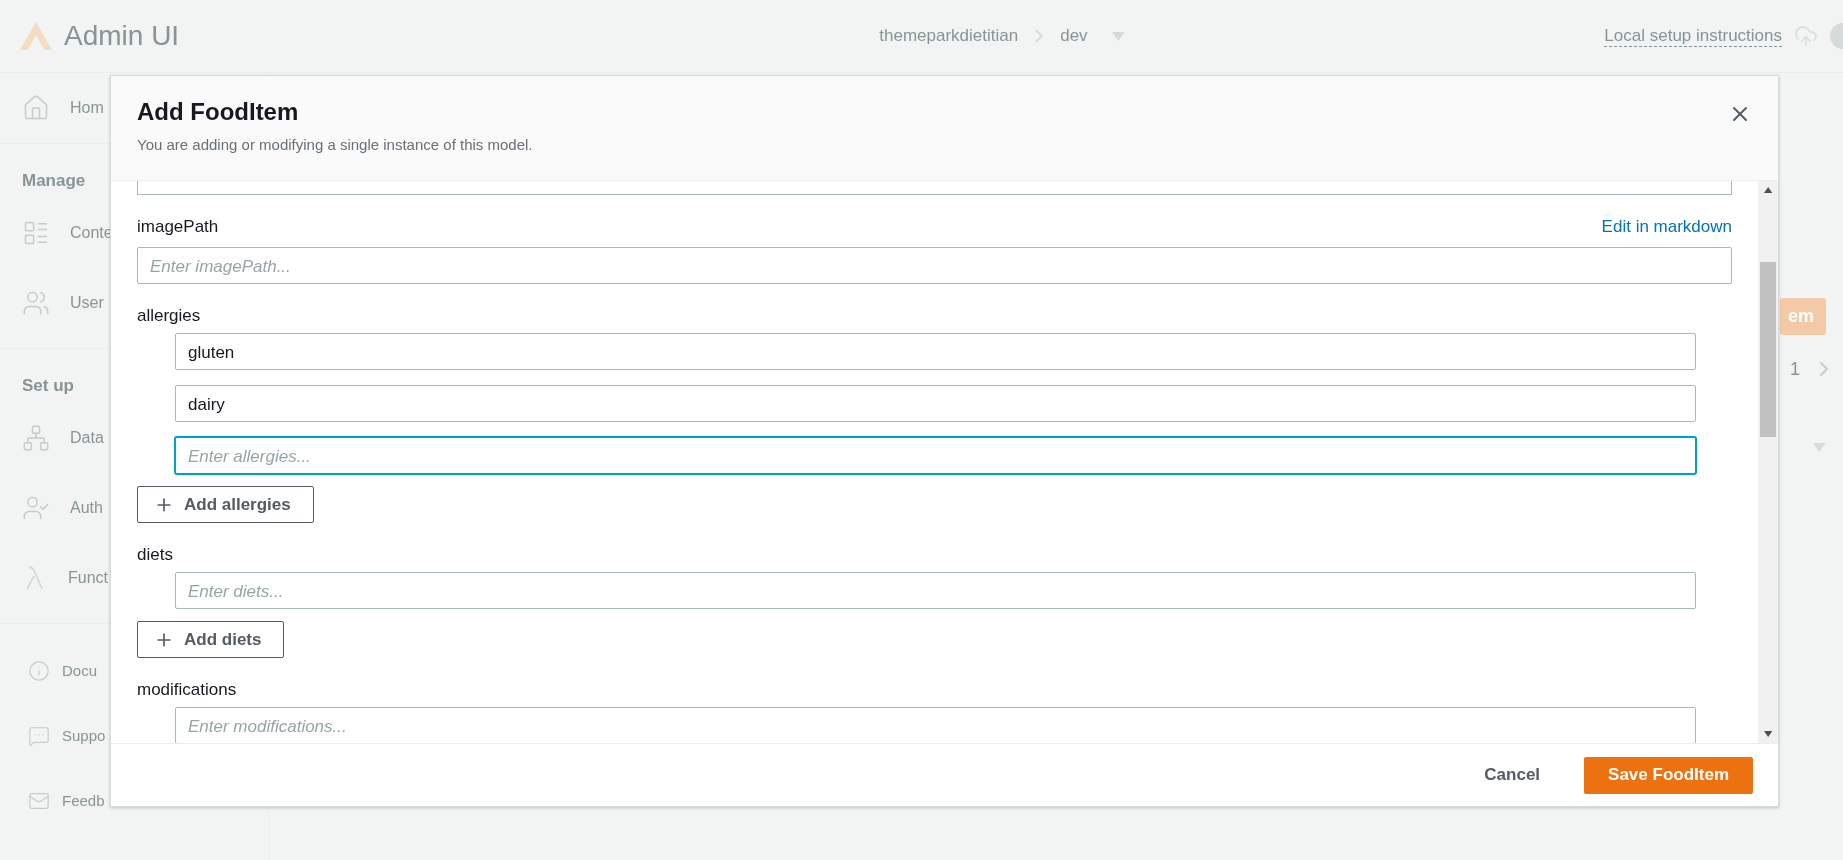  I want to click on sidebar-item: Funct, so click(88, 578).